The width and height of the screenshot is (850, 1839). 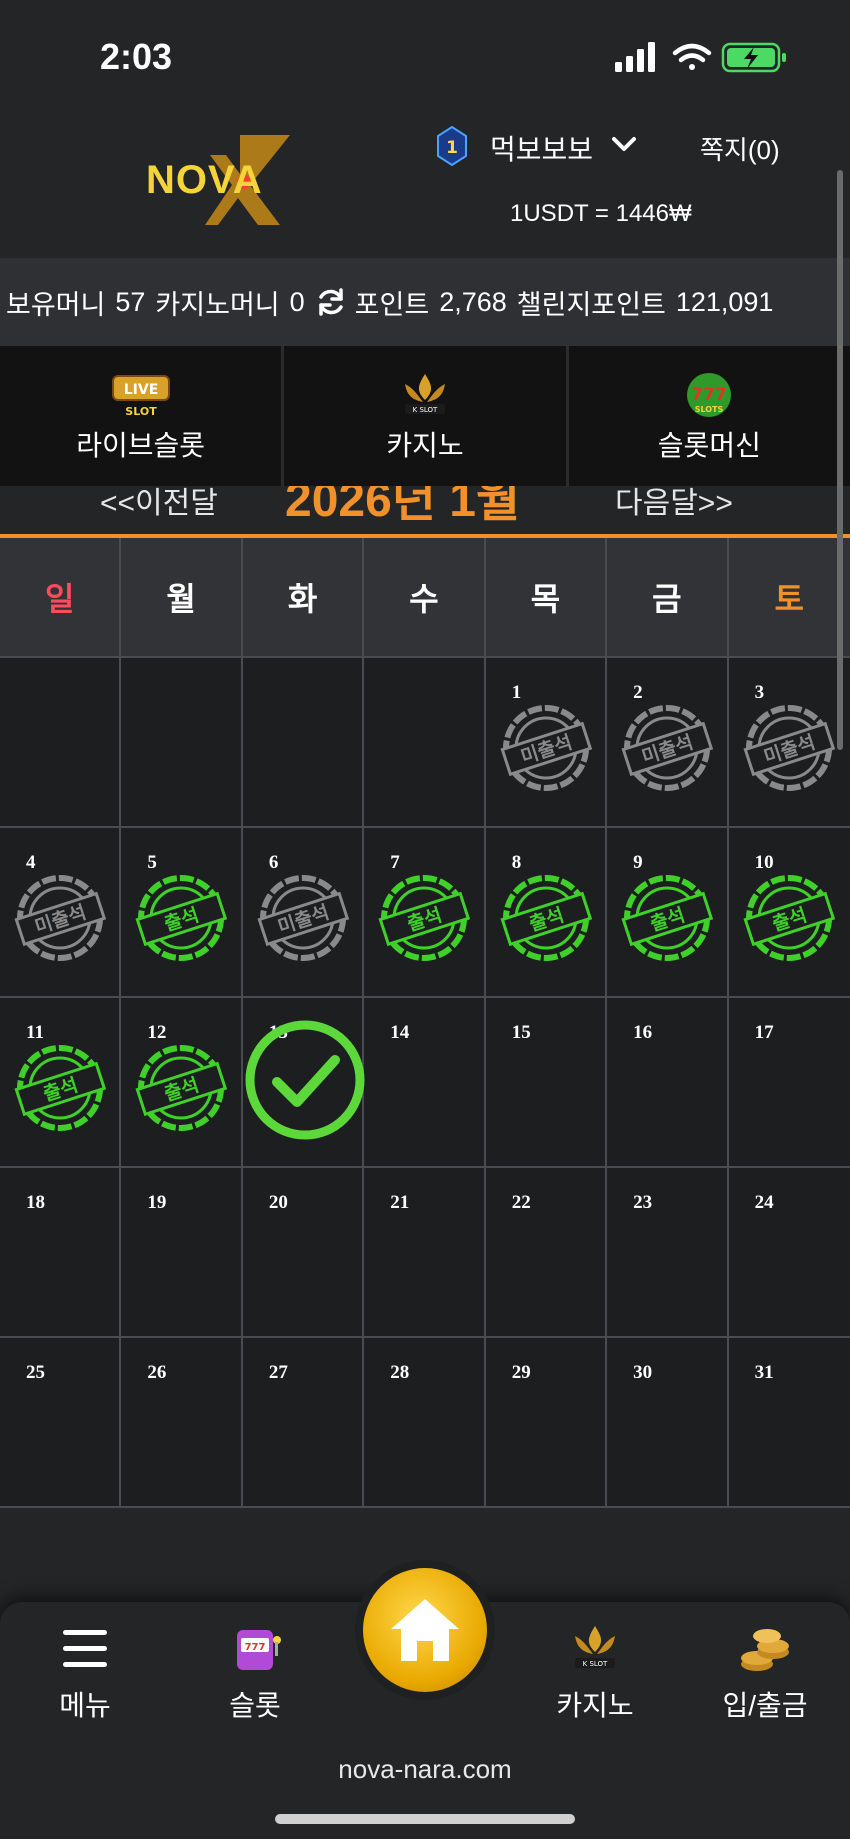 What do you see at coordinates (278, 1202) in the screenshot?
I see `day-number: 20` at bounding box center [278, 1202].